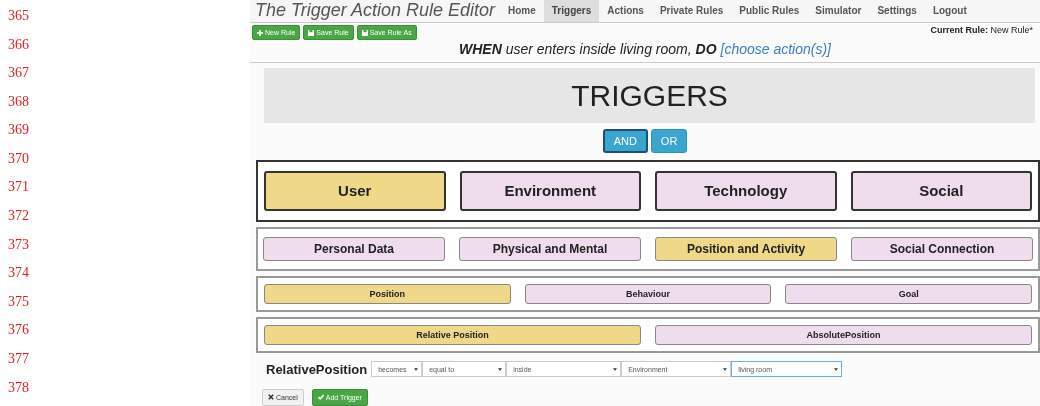 The image size is (1040, 406). Describe the element at coordinates (746, 248) in the screenshot. I see `category-button: Position and Activity` at that location.